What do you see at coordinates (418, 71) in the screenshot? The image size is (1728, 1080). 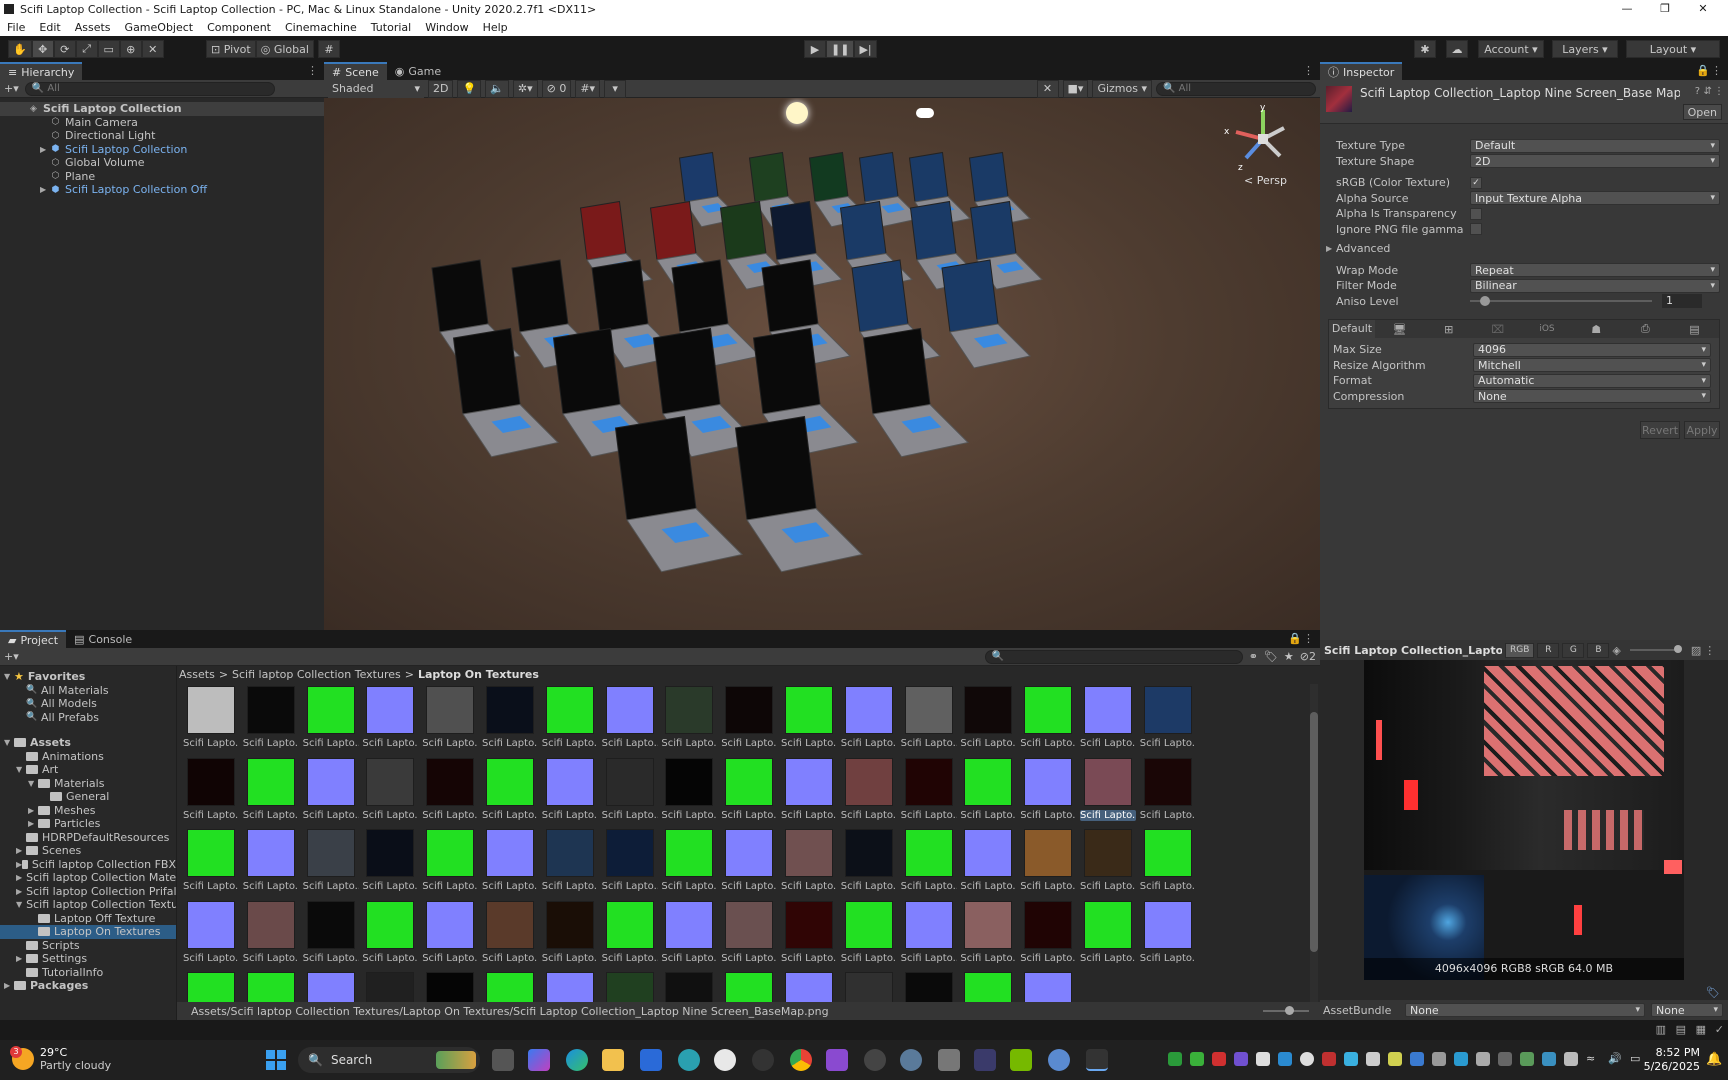 I see `tab-game: ◉ Game` at bounding box center [418, 71].